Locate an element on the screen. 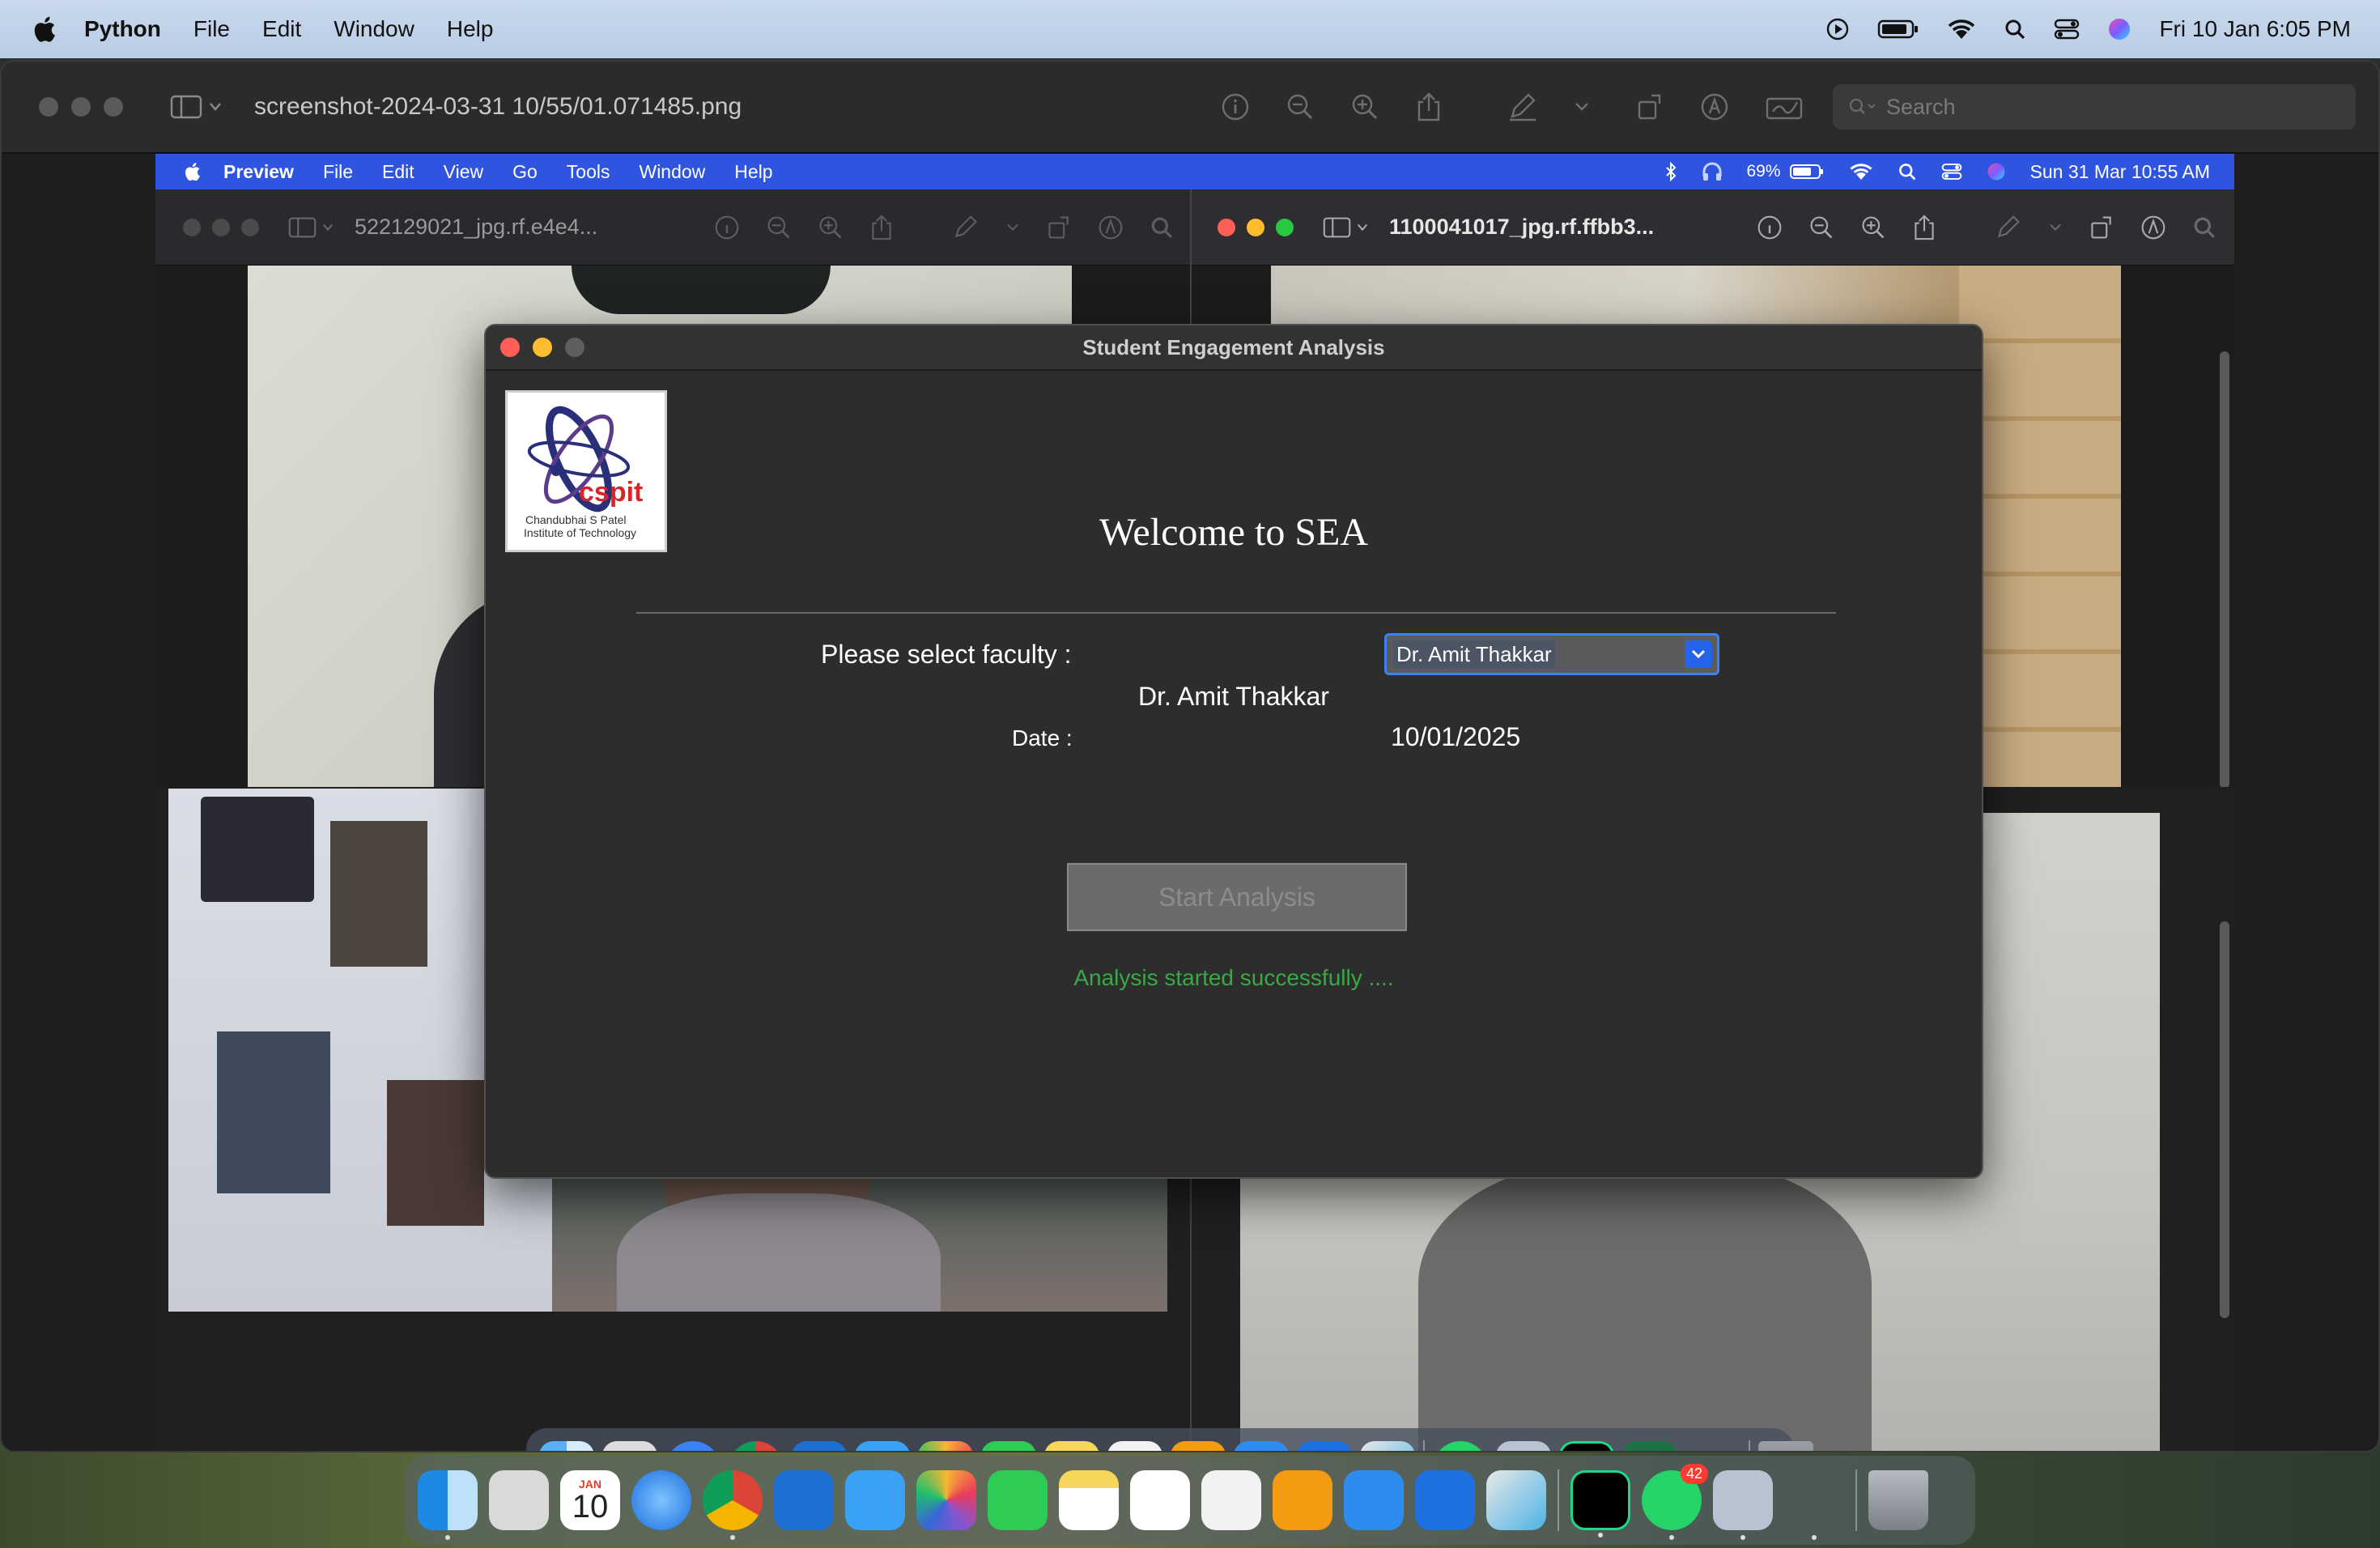  inner-menu-edit: Edit is located at coordinates (398, 171).